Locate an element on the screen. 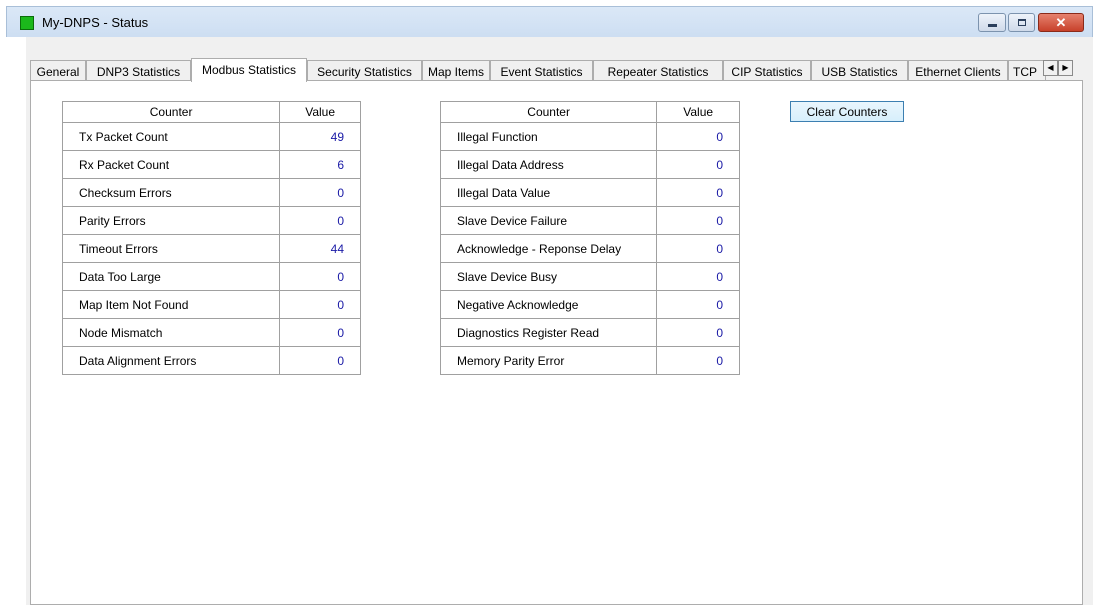 Image resolution: width=1093 pixels, height=605 pixels. tab-ethernet-clients: Ethernet Clients is located at coordinates (958, 70).